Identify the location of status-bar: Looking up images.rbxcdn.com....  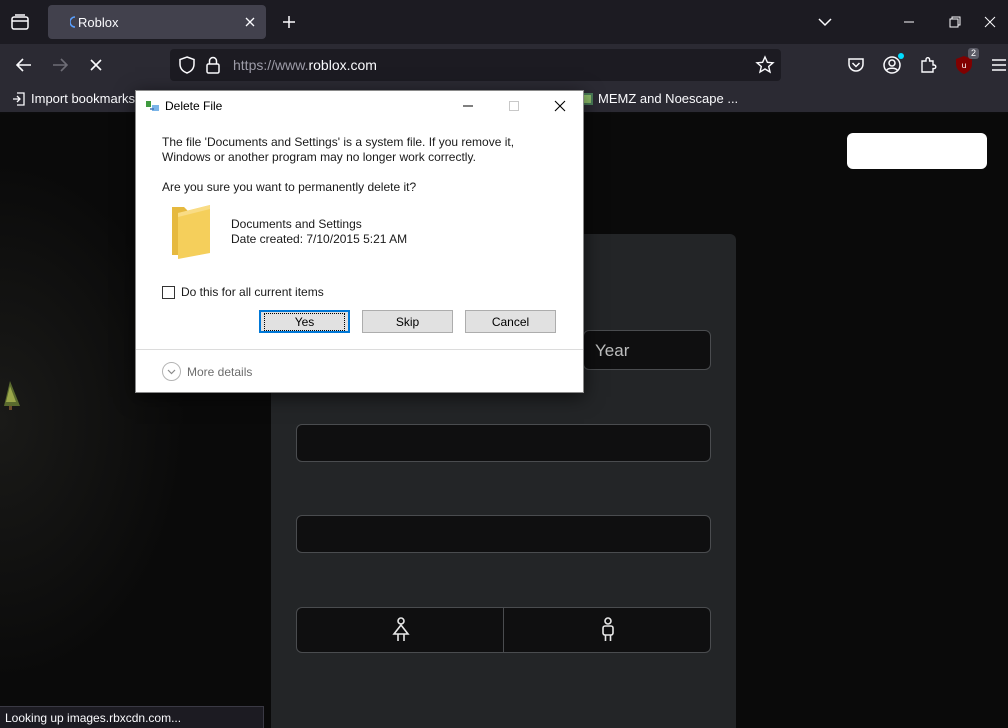
(132, 717).